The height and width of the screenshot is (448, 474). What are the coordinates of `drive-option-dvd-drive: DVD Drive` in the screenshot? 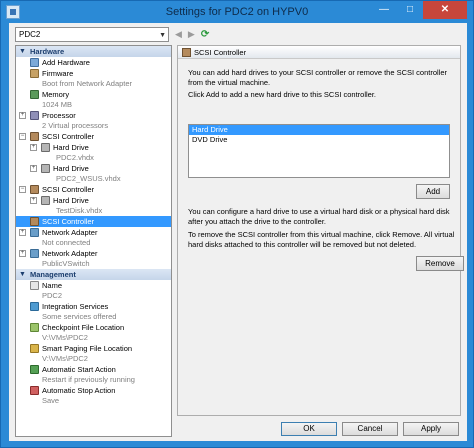 It's located at (319, 140).